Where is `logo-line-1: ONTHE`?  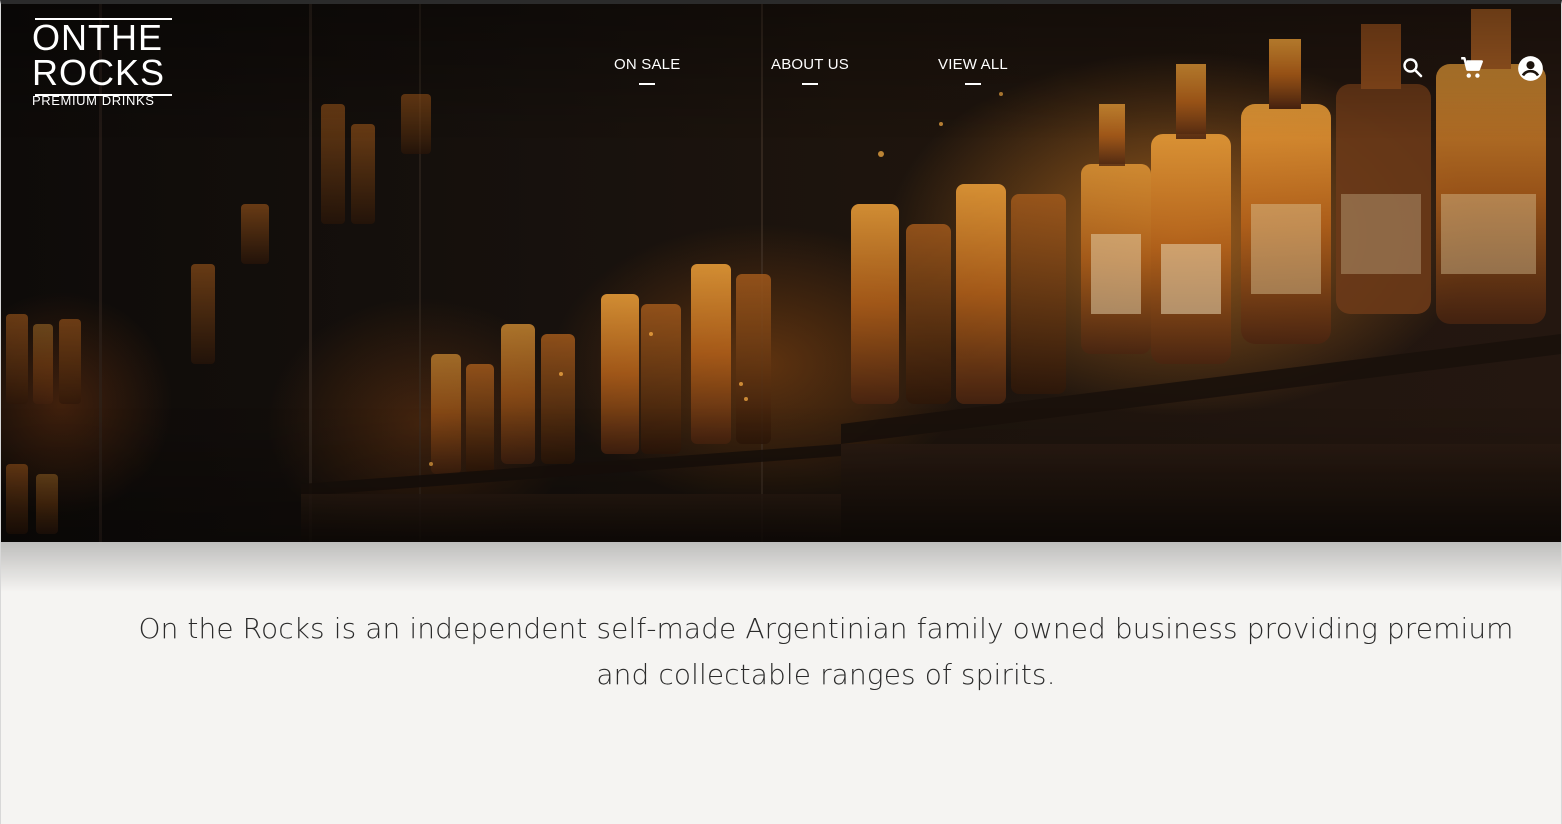 logo-line-1: ONTHE is located at coordinates (97, 37).